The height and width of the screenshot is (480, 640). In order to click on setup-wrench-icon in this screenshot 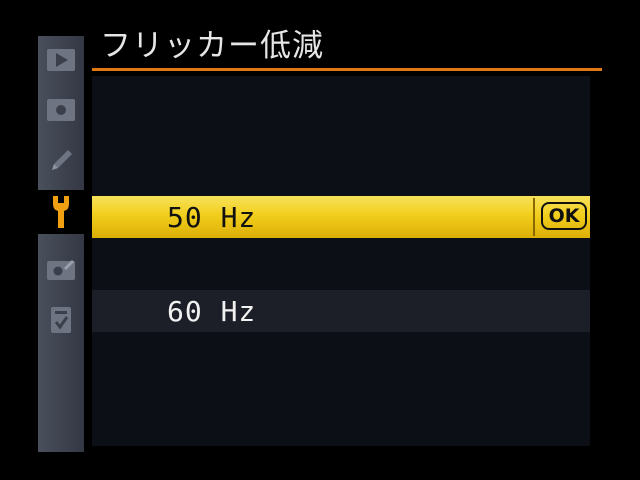, I will do `click(61, 212)`.